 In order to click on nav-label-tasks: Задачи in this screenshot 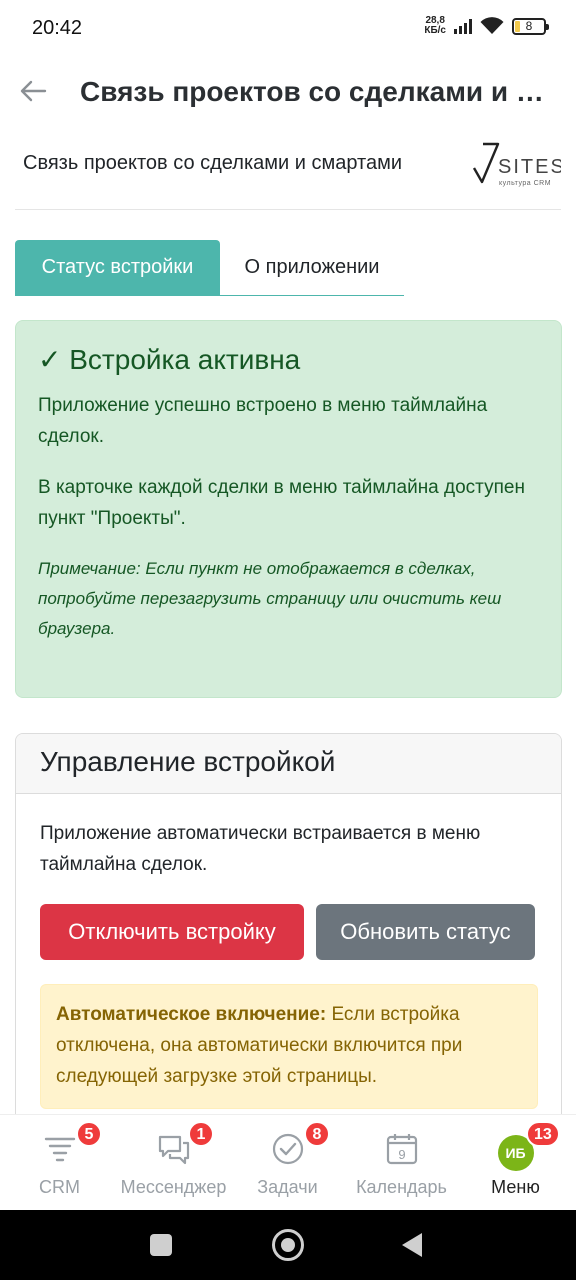, I will do `click(287, 1187)`.